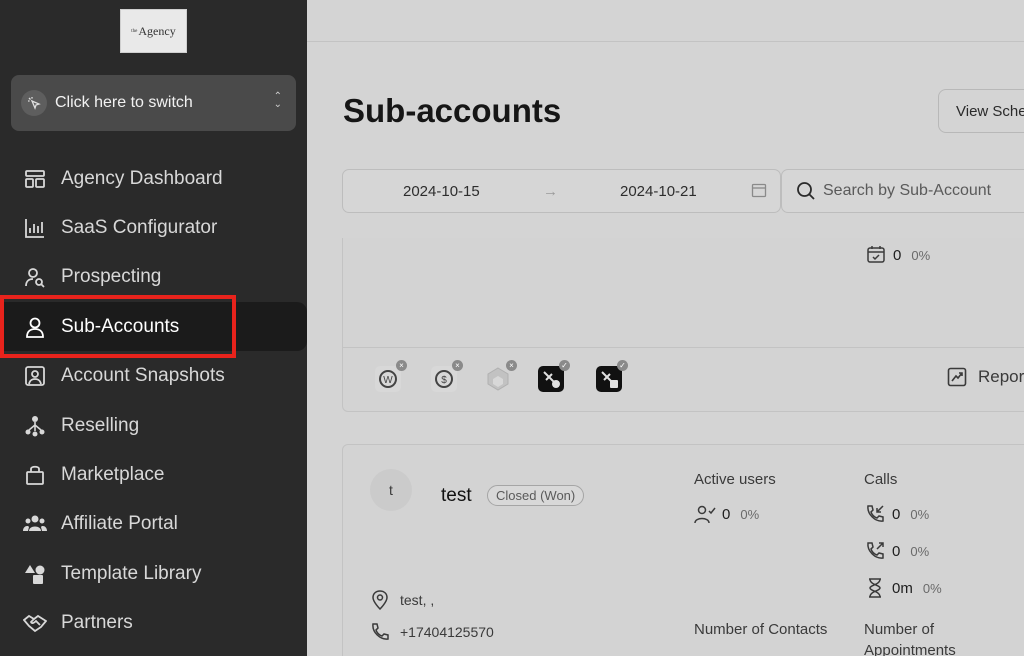 The width and height of the screenshot is (1024, 656). What do you see at coordinates (907, 190) in the screenshot?
I see `search-placeholder: Search by Sub-Account` at bounding box center [907, 190].